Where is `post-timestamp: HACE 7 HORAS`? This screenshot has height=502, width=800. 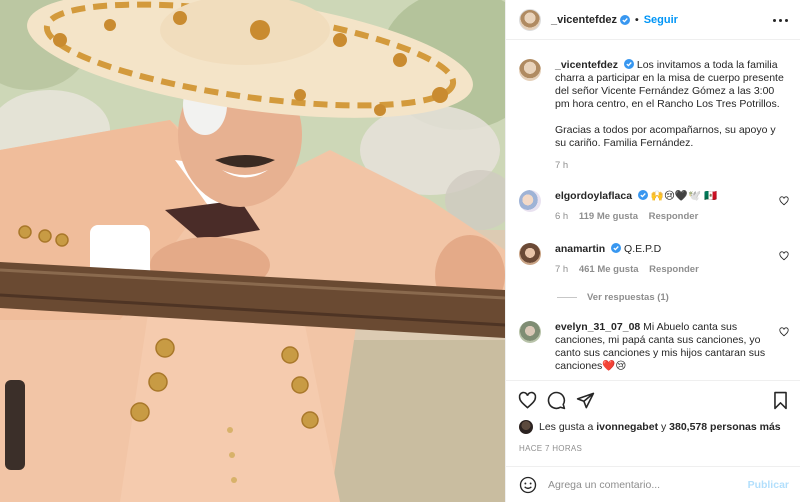 post-timestamp: HACE 7 HORAS is located at coordinates (550, 448).